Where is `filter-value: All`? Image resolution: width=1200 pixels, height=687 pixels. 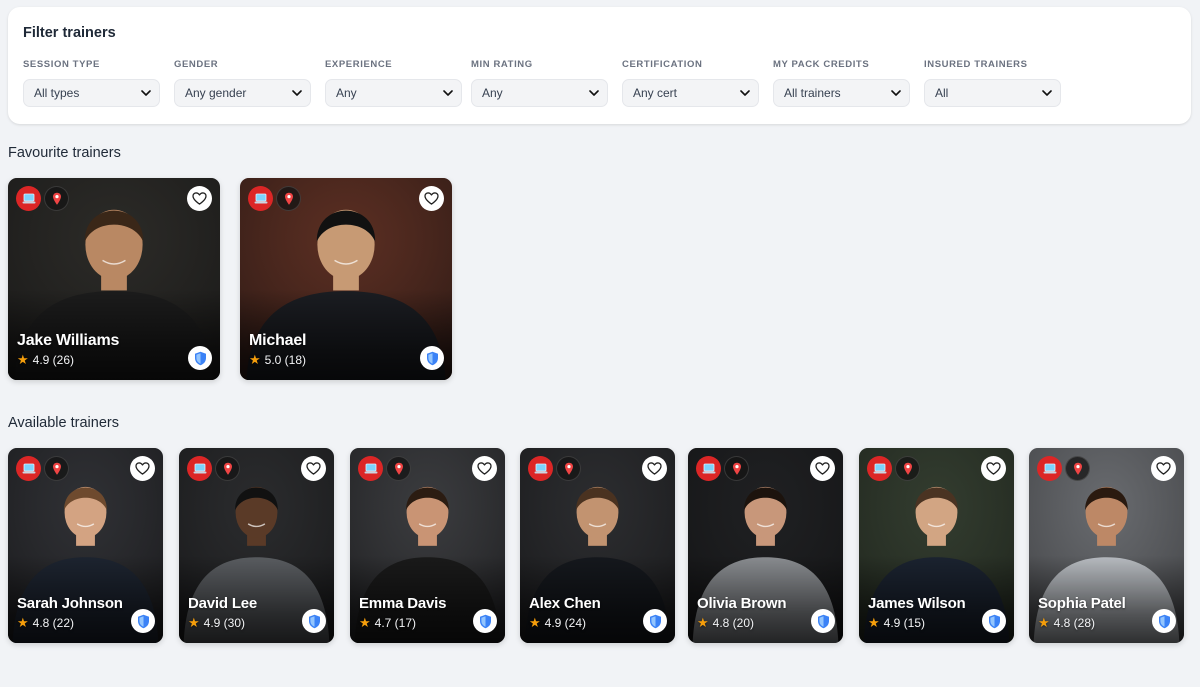
filter-value: All is located at coordinates (942, 93).